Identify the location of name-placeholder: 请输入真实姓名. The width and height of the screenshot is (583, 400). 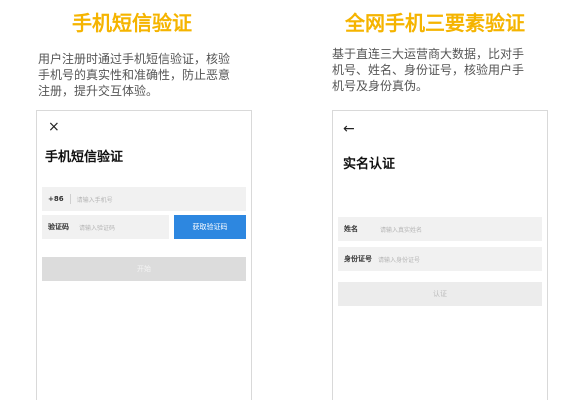
(401, 230).